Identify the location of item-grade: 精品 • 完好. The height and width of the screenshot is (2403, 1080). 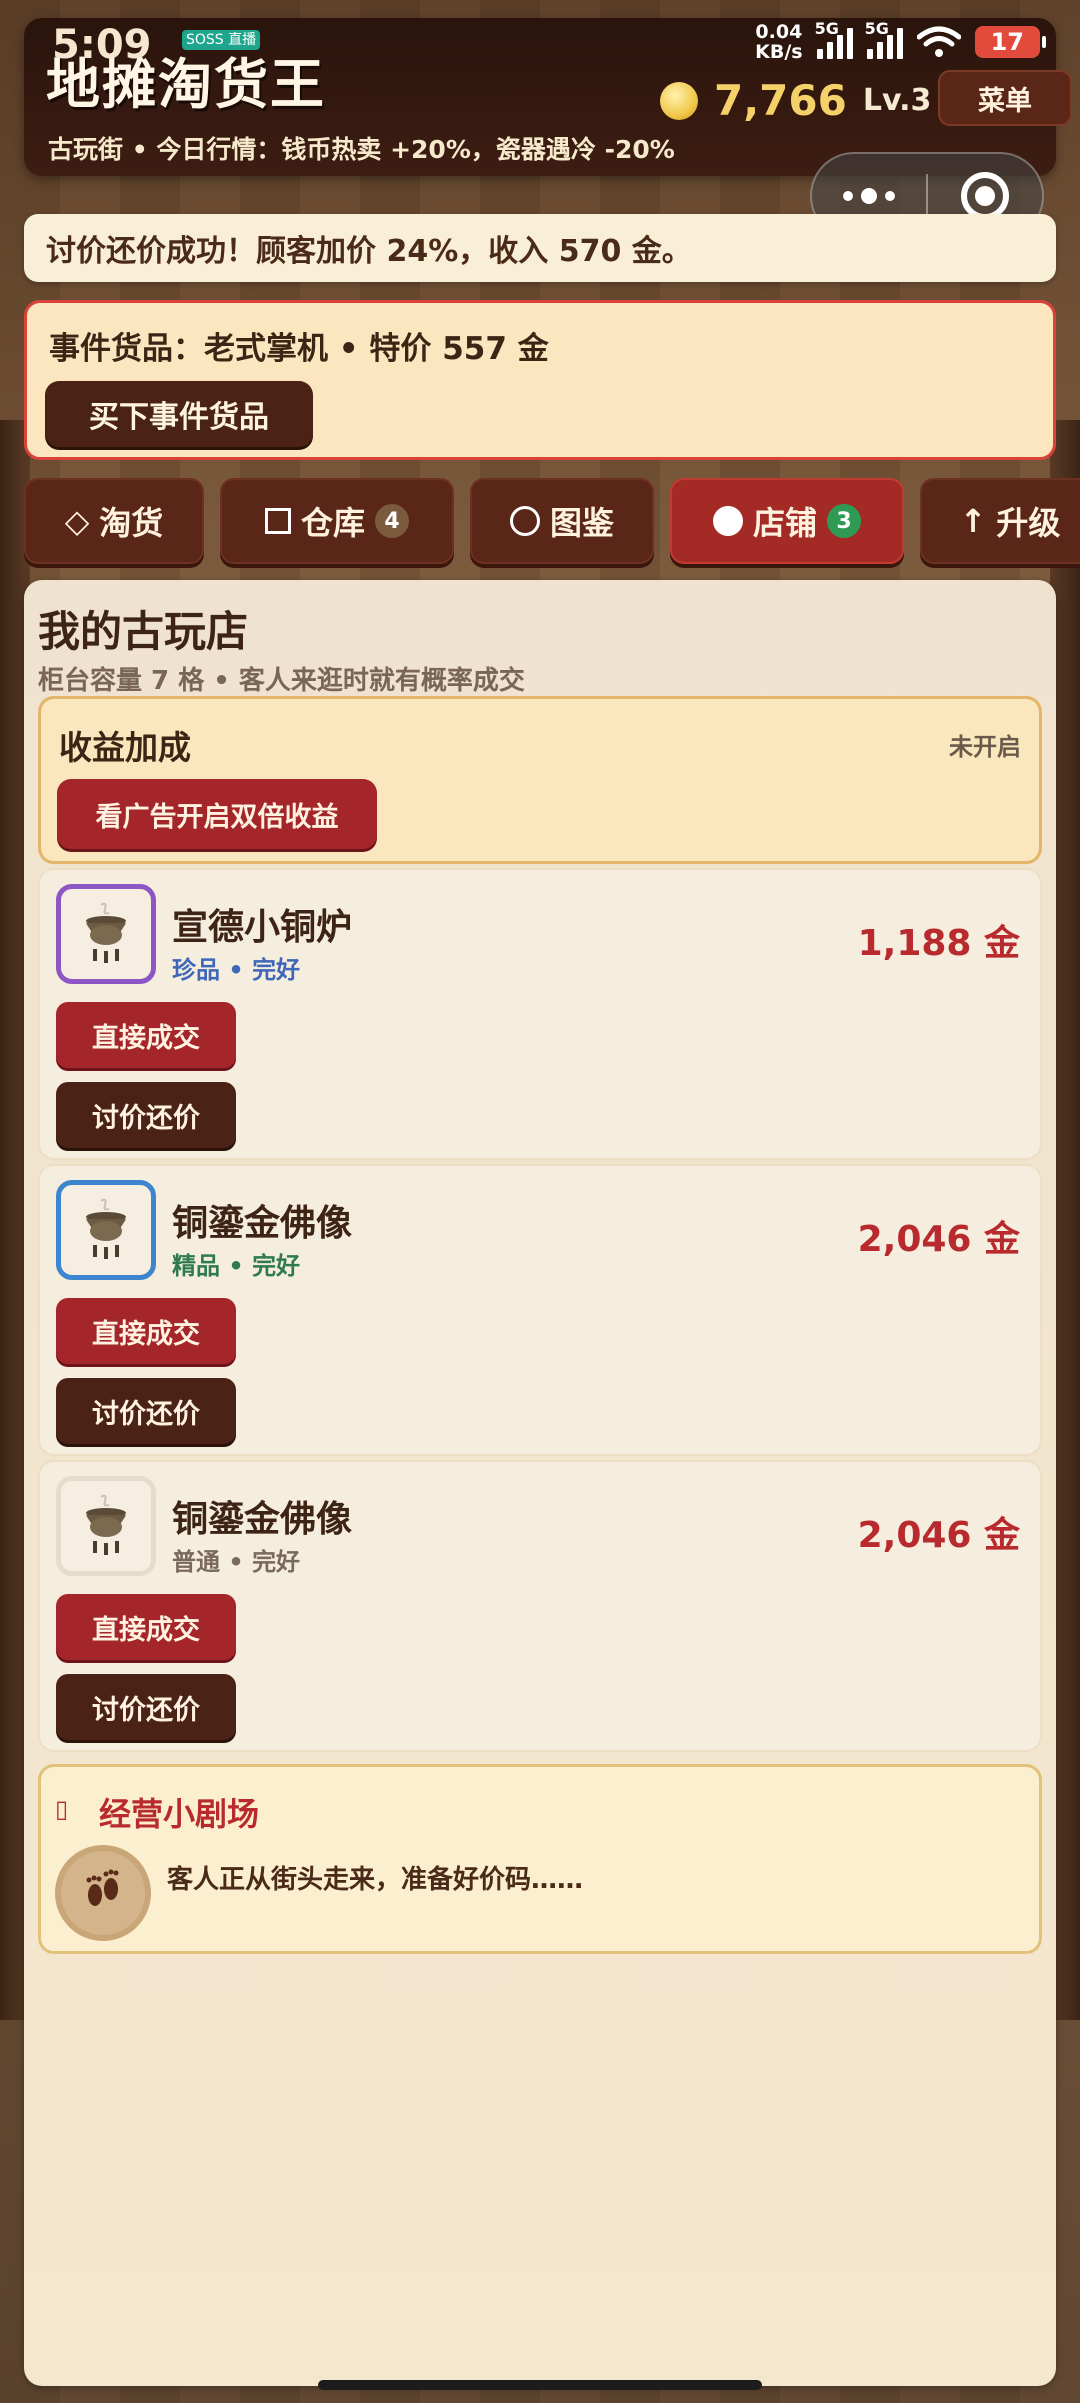
(236, 1266).